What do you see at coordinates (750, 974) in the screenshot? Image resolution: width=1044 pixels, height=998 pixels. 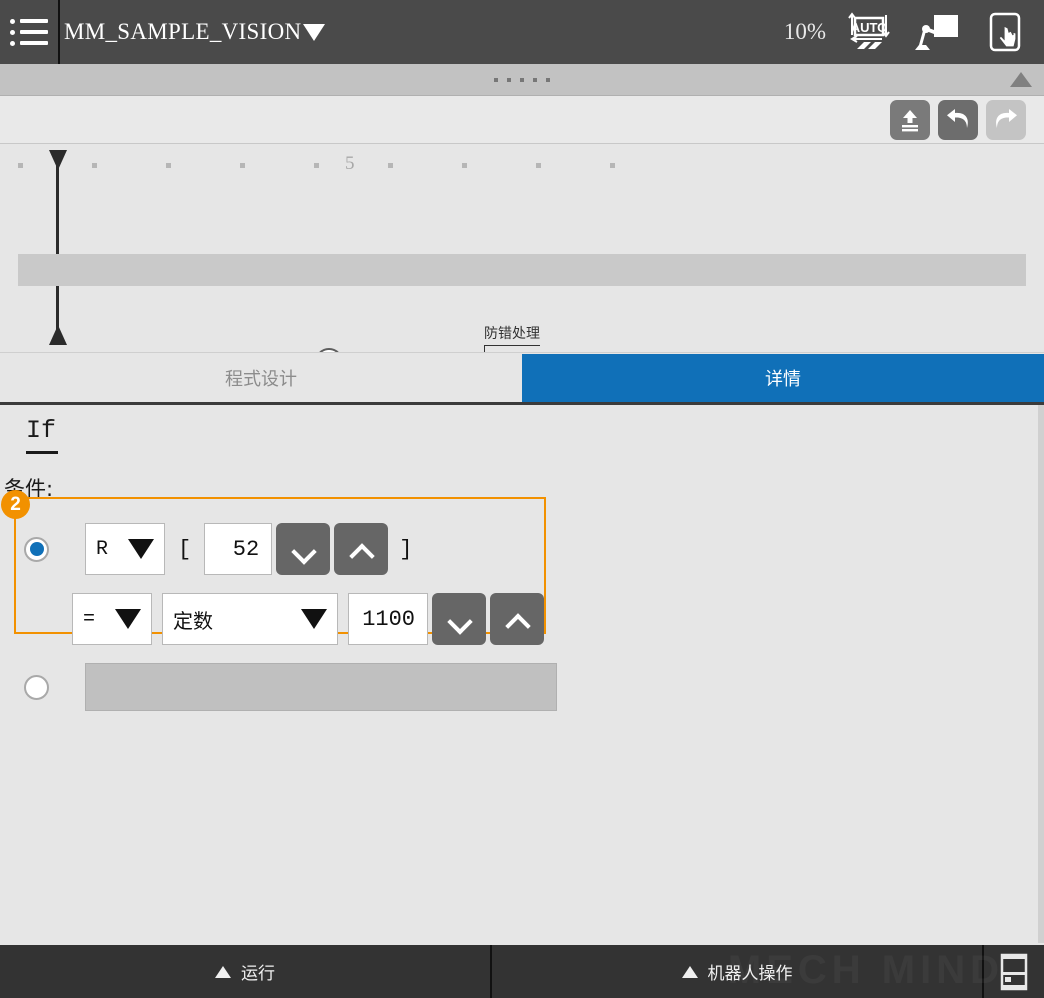 I see `robot-operation-button-label: 机器人操作` at bounding box center [750, 974].